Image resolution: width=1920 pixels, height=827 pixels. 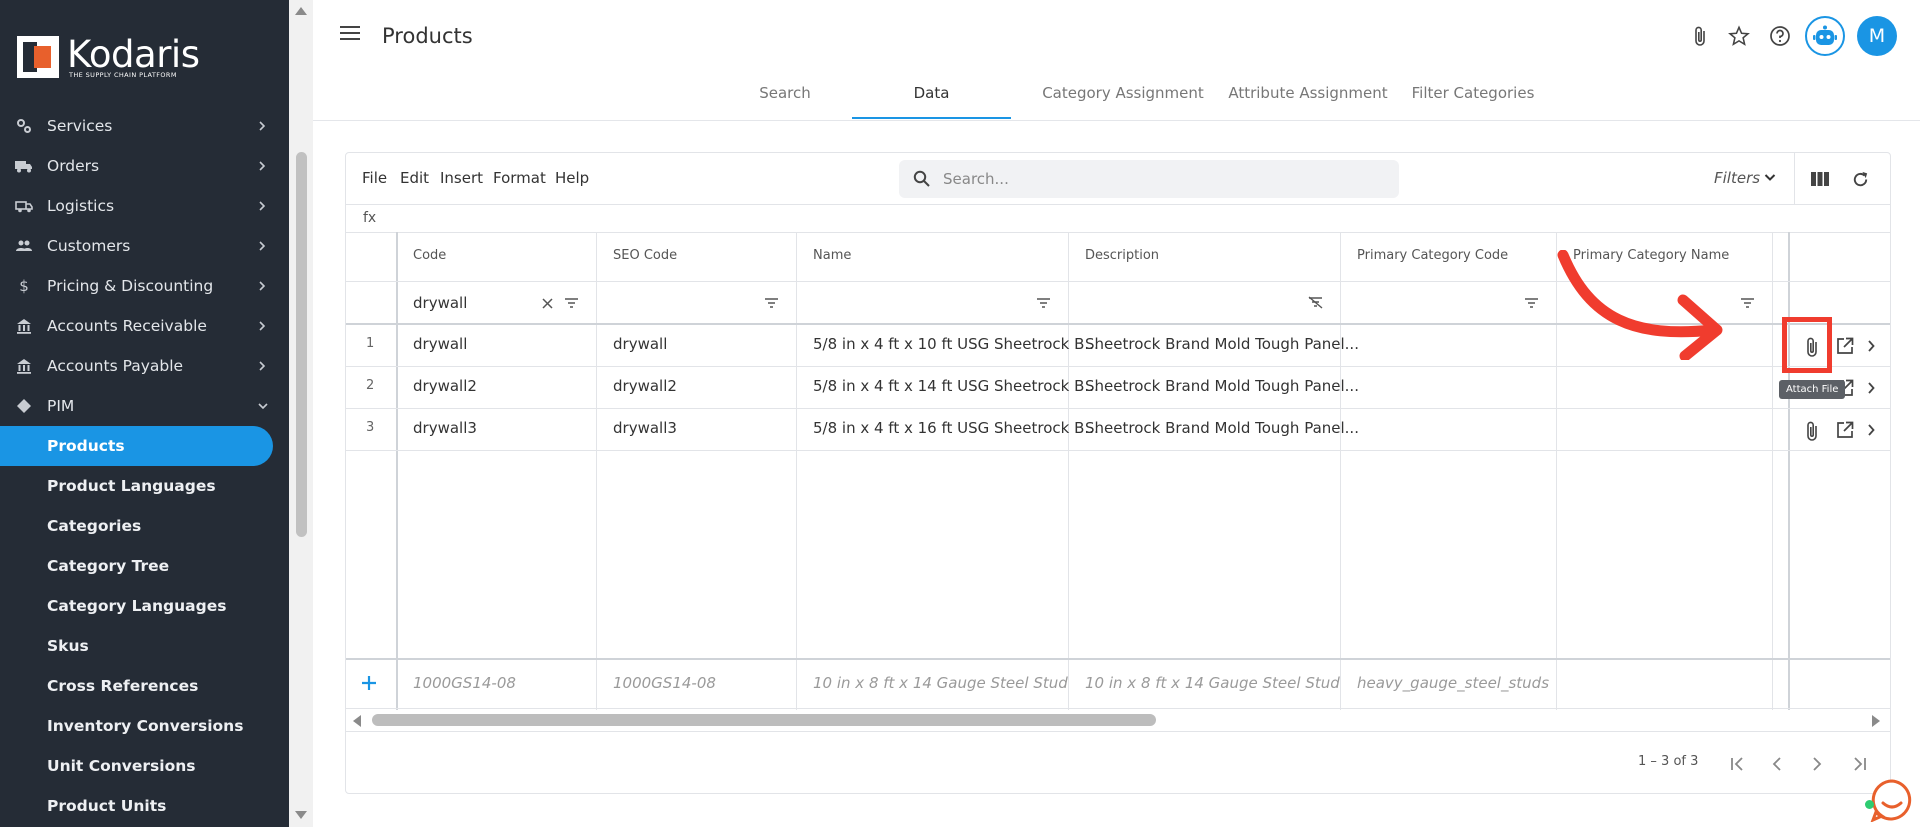 What do you see at coordinates (1860, 179) in the screenshot?
I see `refresh-icon` at bounding box center [1860, 179].